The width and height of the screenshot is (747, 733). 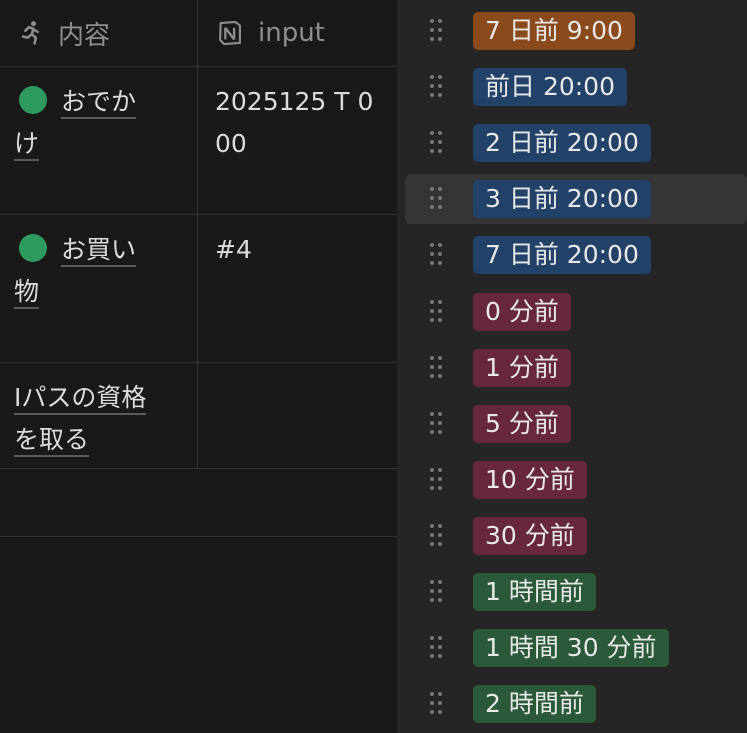 What do you see at coordinates (297, 288) in the screenshot?
I see `input-cell: #4` at bounding box center [297, 288].